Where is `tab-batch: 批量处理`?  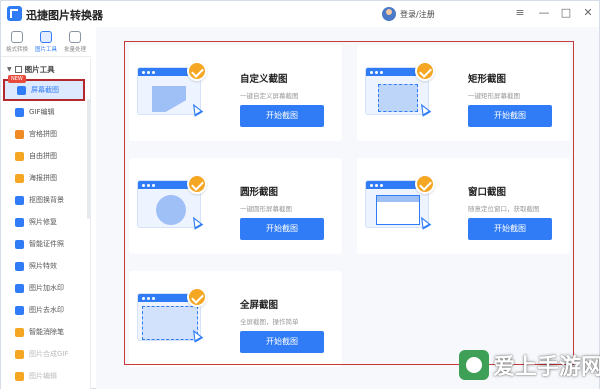 tab-batch: 批量处理 is located at coordinates (75, 43).